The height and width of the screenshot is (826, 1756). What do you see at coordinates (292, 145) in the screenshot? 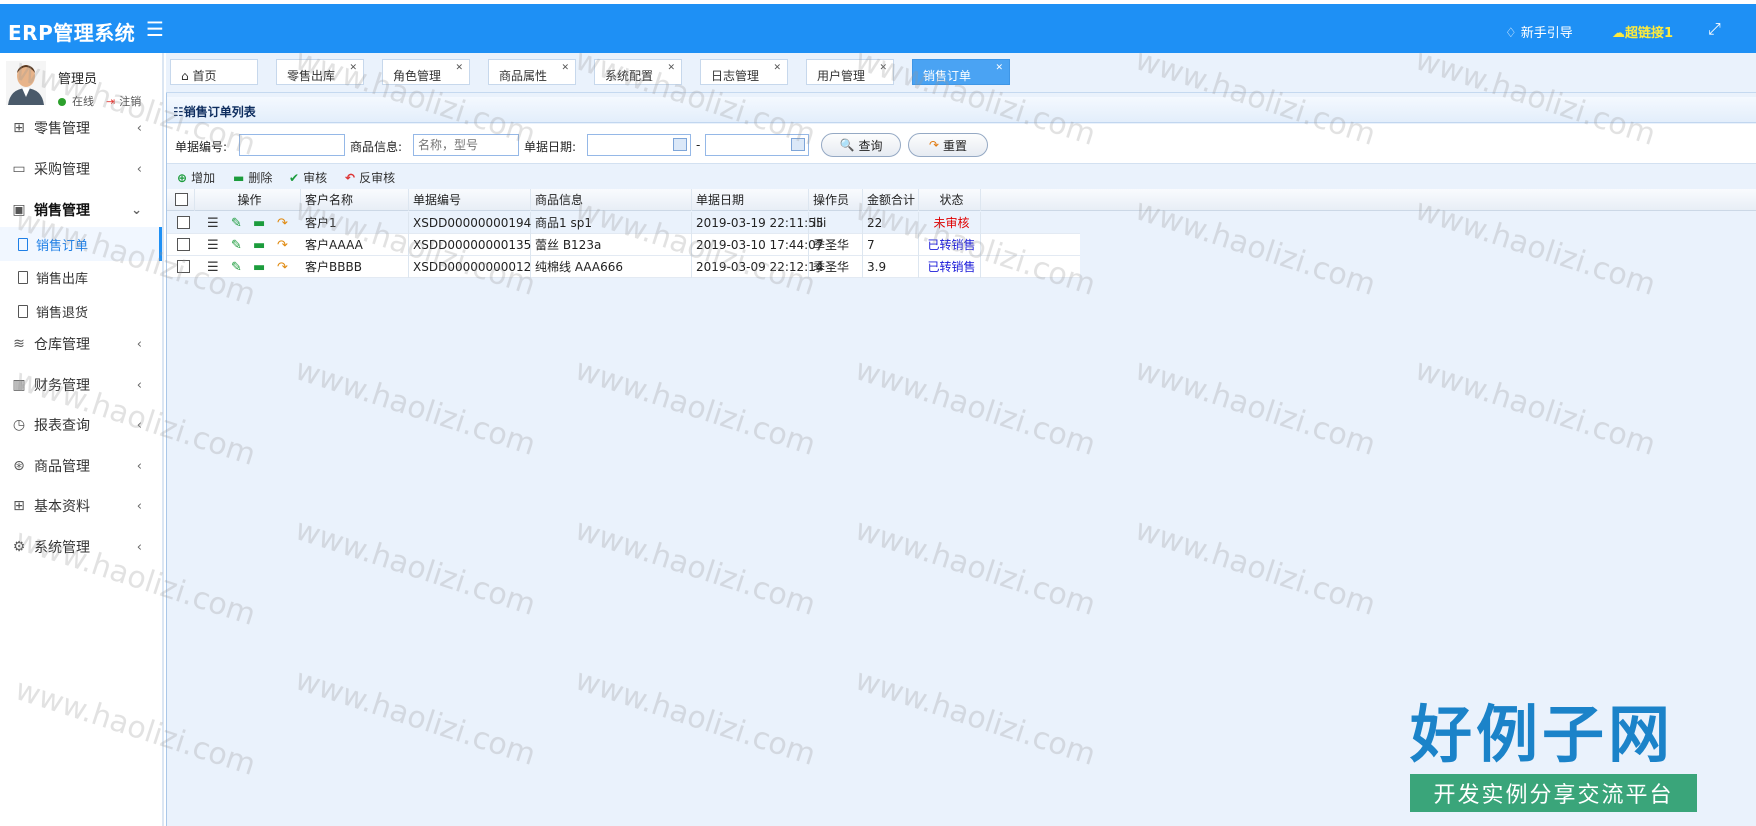
I see `number-input` at bounding box center [292, 145].